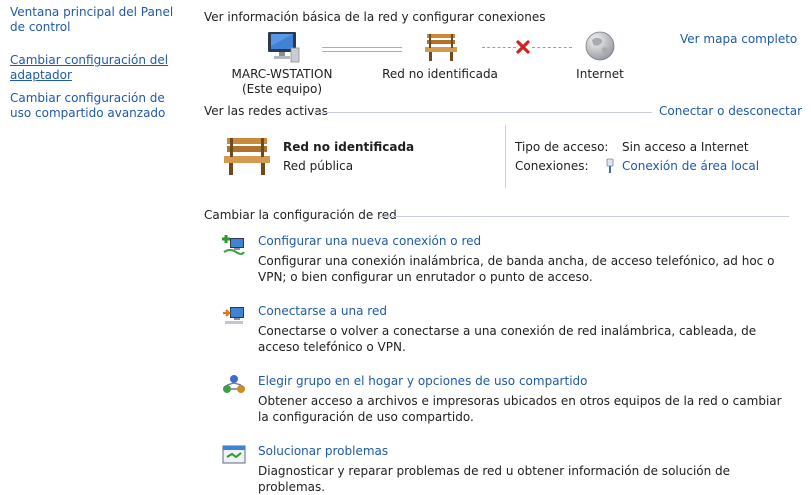 The image size is (811, 495). I want to click on error-x-icon, so click(523, 47).